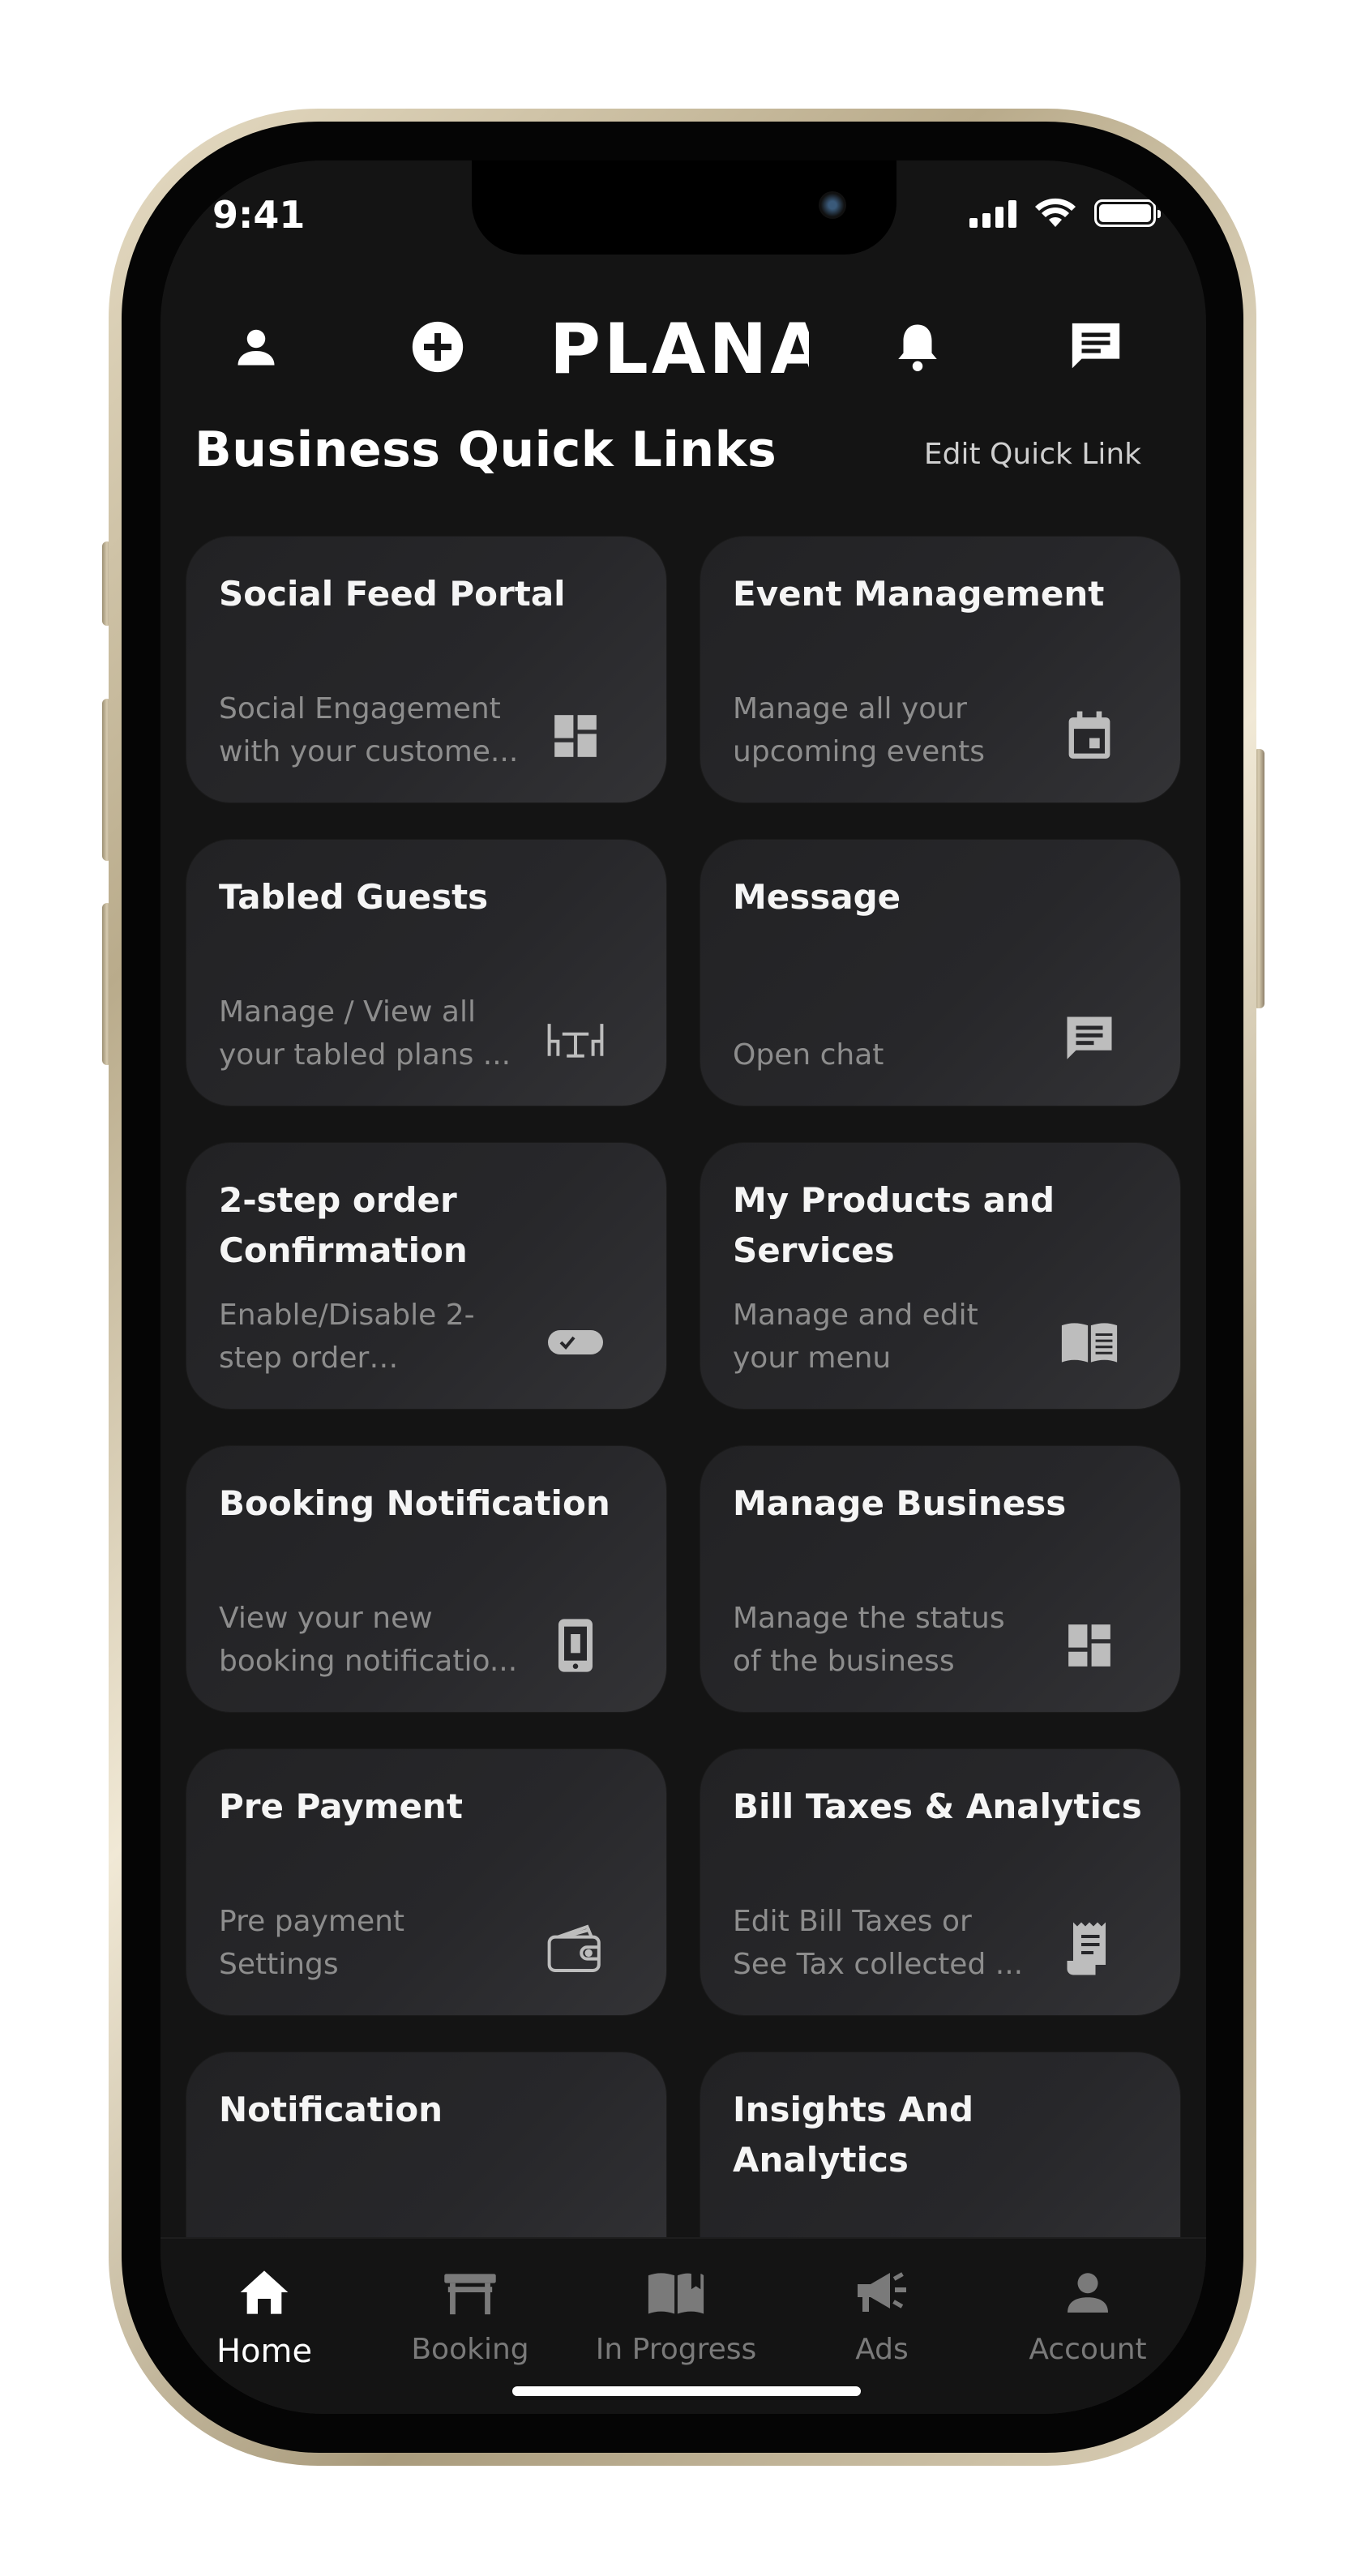 The width and height of the screenshot is (1365, 2576). What do you see at coordinates (676, 2292) in the screenshot?
I see `book-icon` at bounding box center [676, 2292].